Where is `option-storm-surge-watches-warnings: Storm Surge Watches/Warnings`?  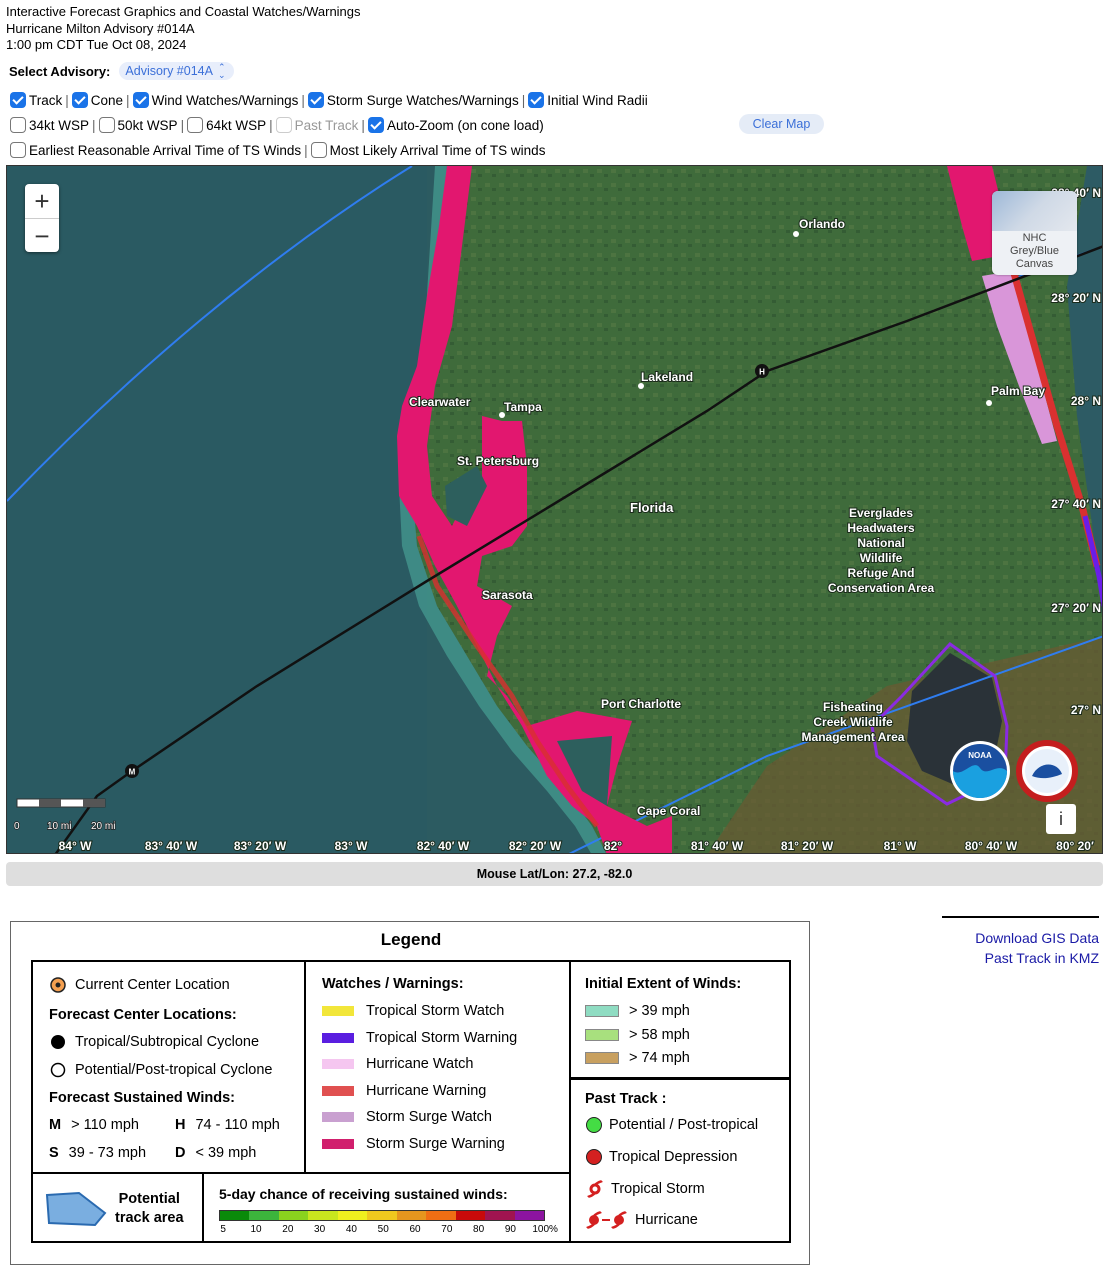 option-storm-surge-watches-warnings: Storm Surge Watches/Warnings is located at coordinates (413, 100).